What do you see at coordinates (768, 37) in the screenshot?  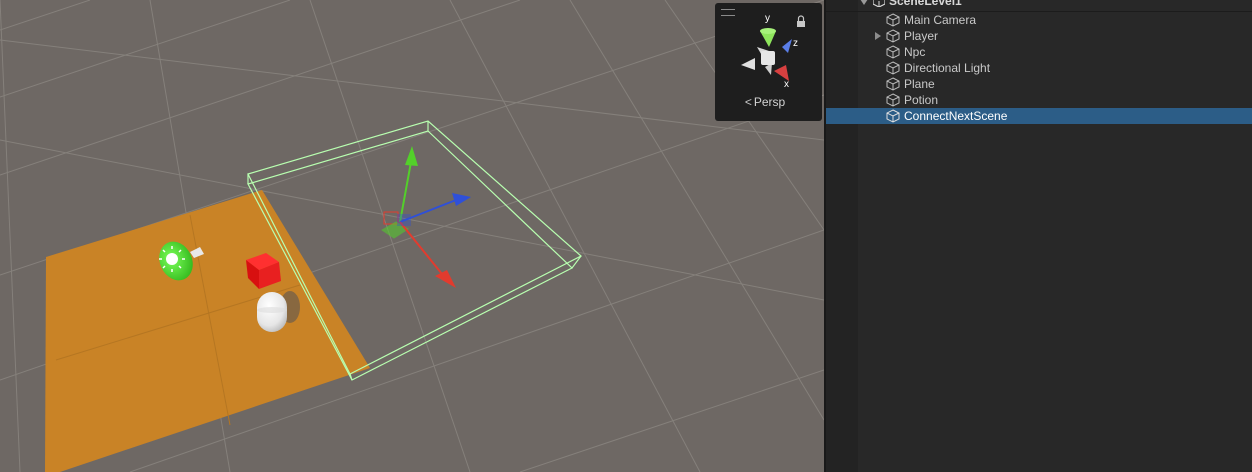 I see `y-axis-cone` at bounding box center [768, 37].